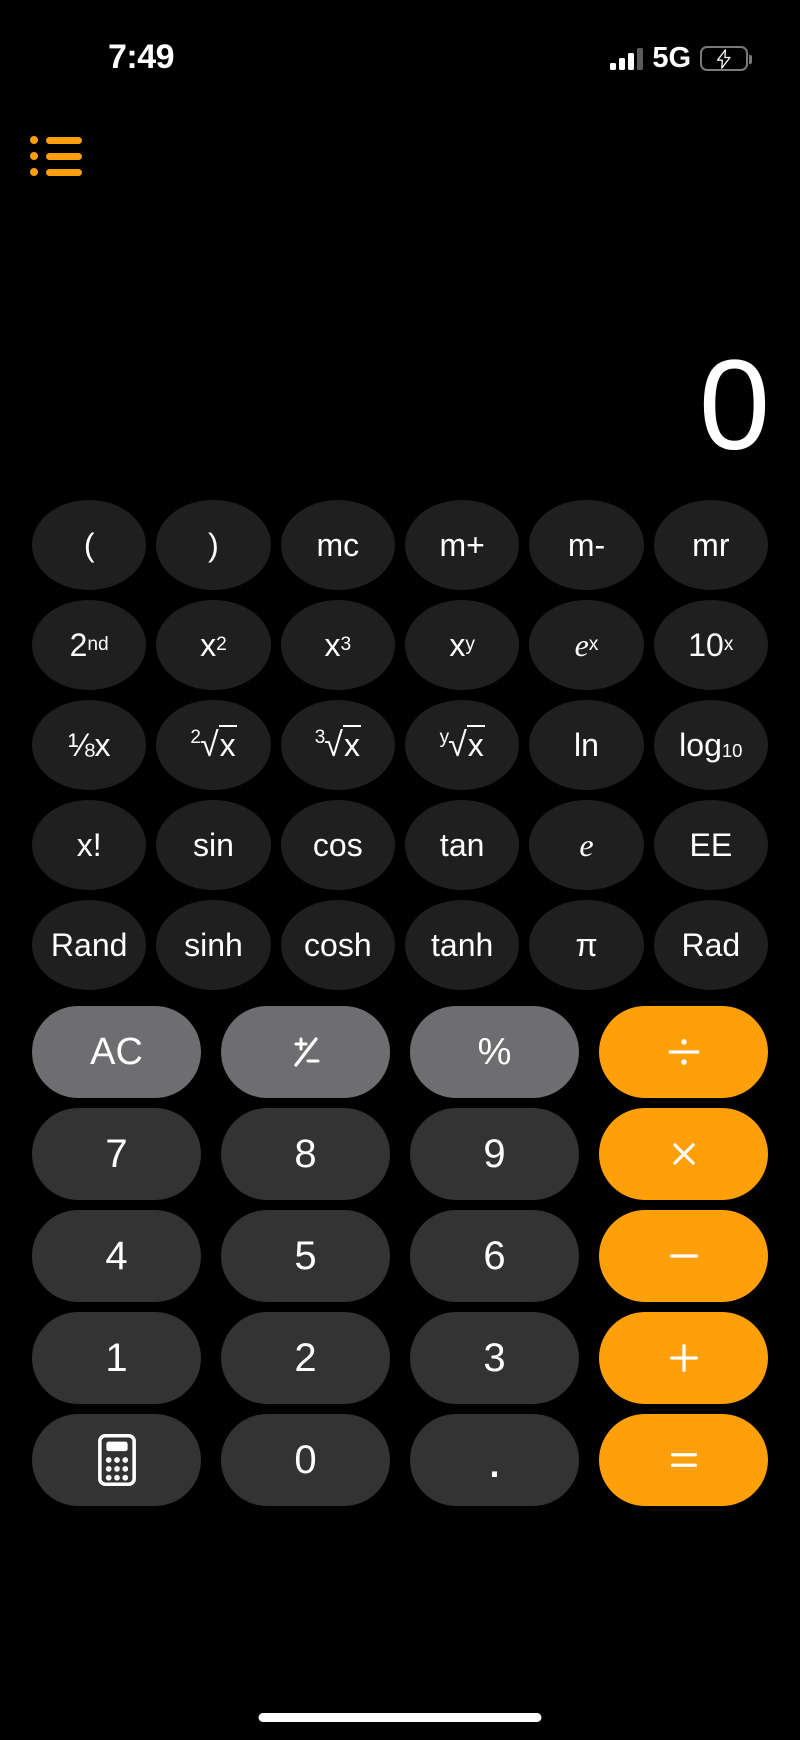 The height and width of the screenshot is (1740, 800). I want to click on digit-0-button: 0, so click(305, 1460).